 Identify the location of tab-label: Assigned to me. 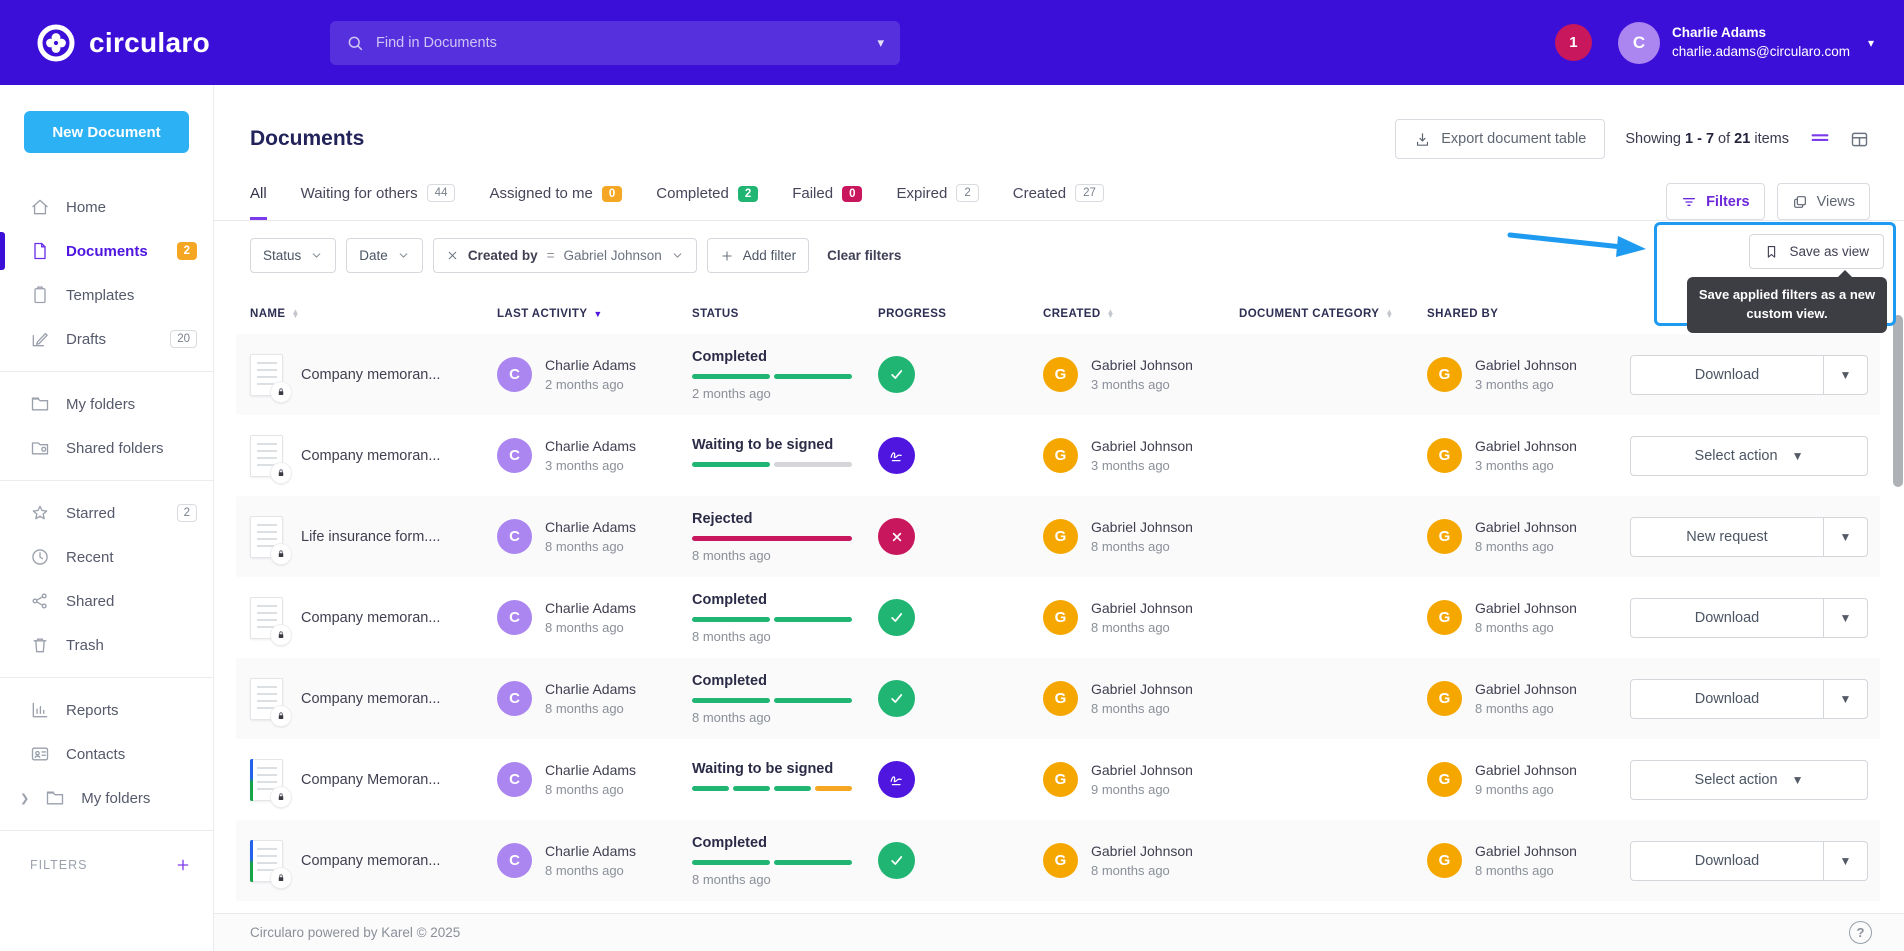
(541, 193).